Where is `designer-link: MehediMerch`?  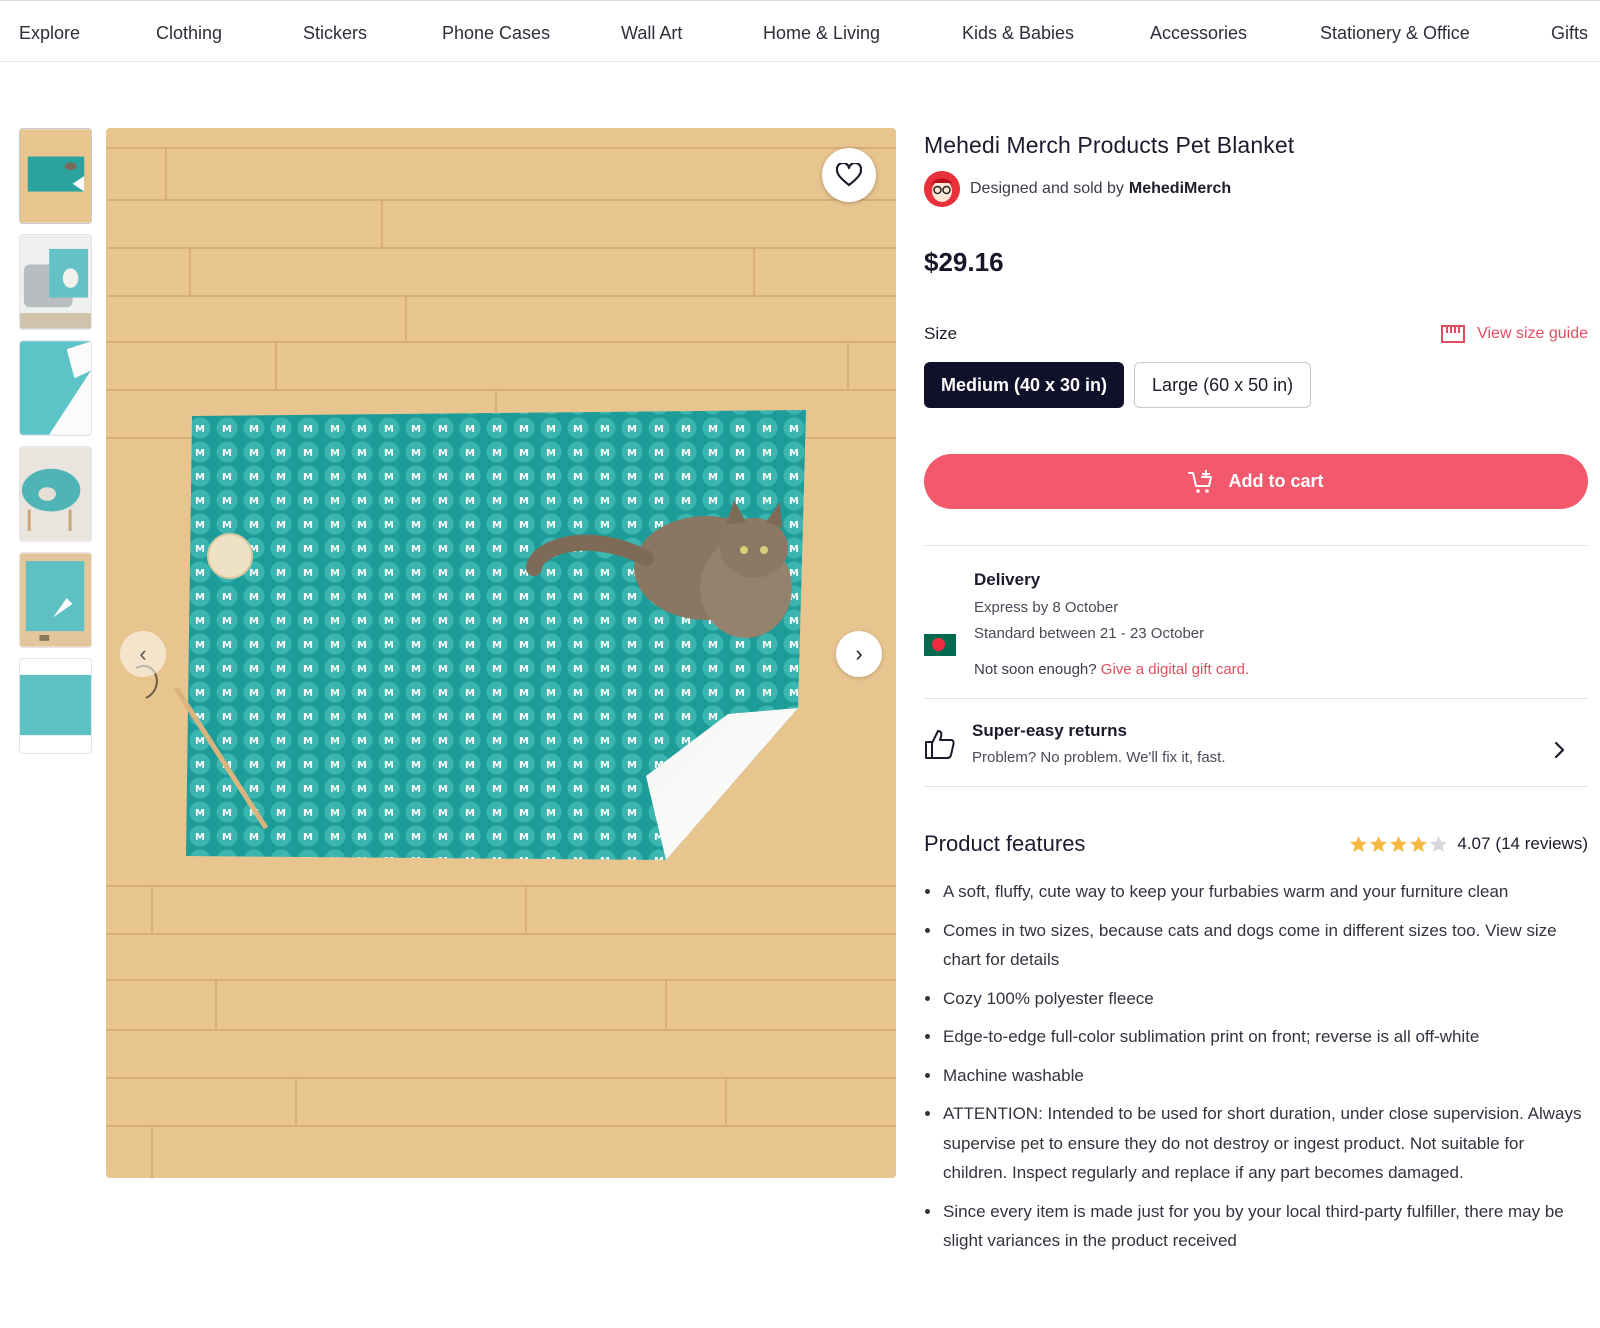 designer-link: MehediMerch is located at coordinates (1180, 189).